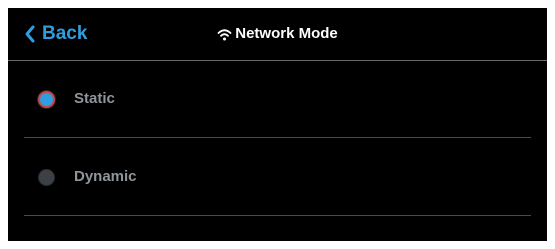 The width and height of the screenshot is (555, 249). Describe the element at coordinates (224, 34) in the screenshot. I see `wifi-icon` at that location.